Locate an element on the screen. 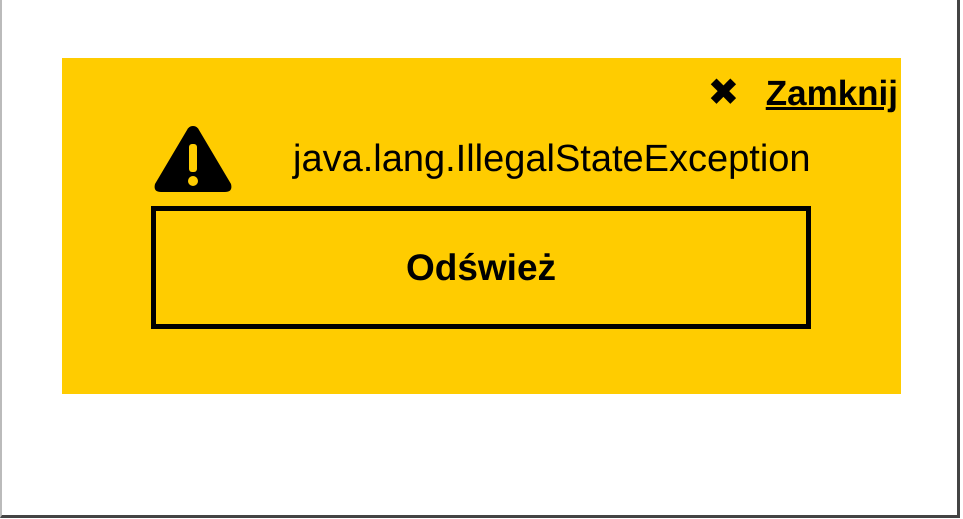 This screenshot has width=963, height=519. close-icon: ✖ is located at coordinates (724, 93).